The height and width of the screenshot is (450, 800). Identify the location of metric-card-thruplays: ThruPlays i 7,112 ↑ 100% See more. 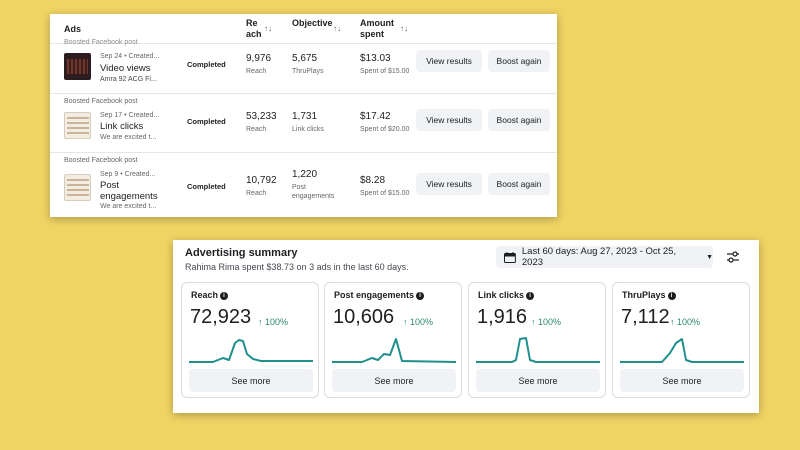
(681, 340).